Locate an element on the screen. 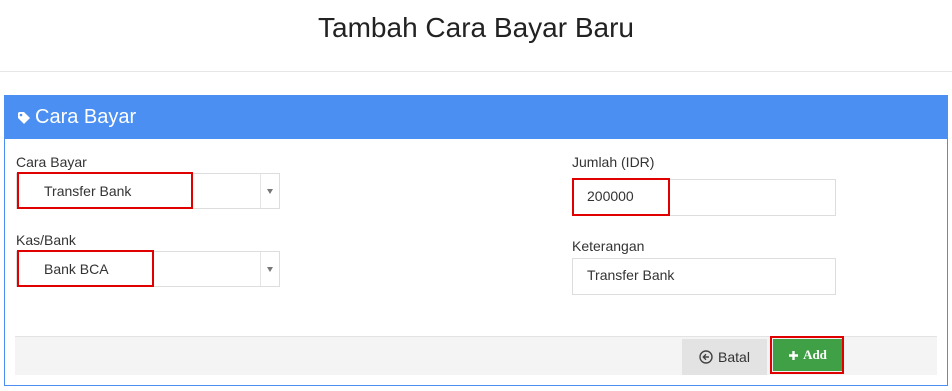  amount-label: Jumlah (IDR) is located at coordinates (613, 162).